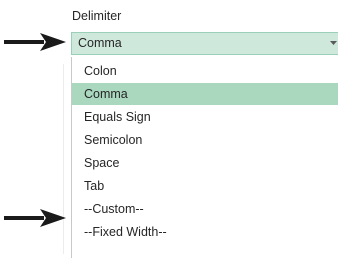  What do you see at coordinates (97, 16) in the screenshot?
I see `delimiter-label: Delimiter` at bounding box center [97, 16].